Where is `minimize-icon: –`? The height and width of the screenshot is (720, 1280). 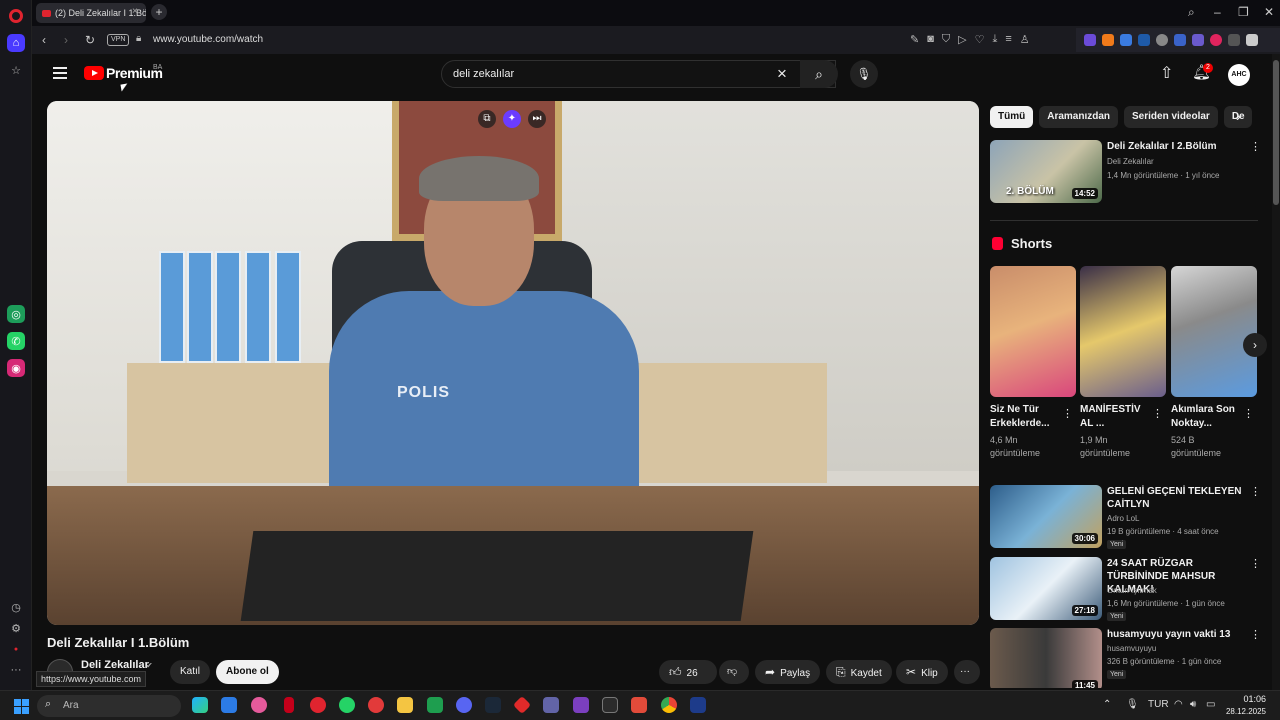
minimize-icon: – is located at coordinates (1217, 12).